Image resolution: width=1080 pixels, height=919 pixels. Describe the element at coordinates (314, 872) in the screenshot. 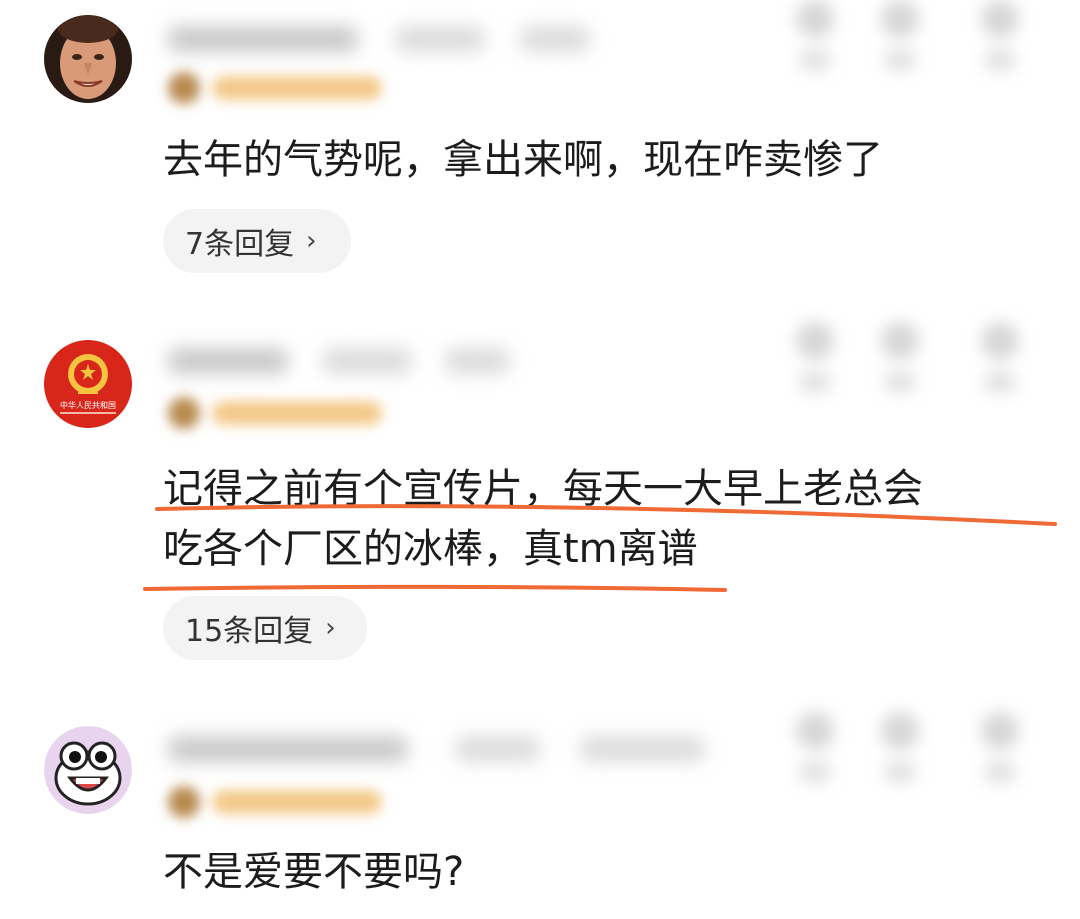

I see `comment-text: 不是爱要不要吗?` at that location.